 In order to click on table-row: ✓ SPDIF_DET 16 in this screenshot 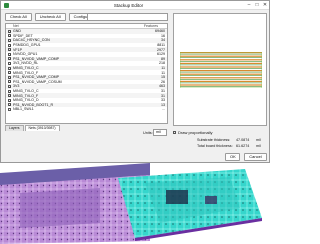, I will do `click(86, 36)`.